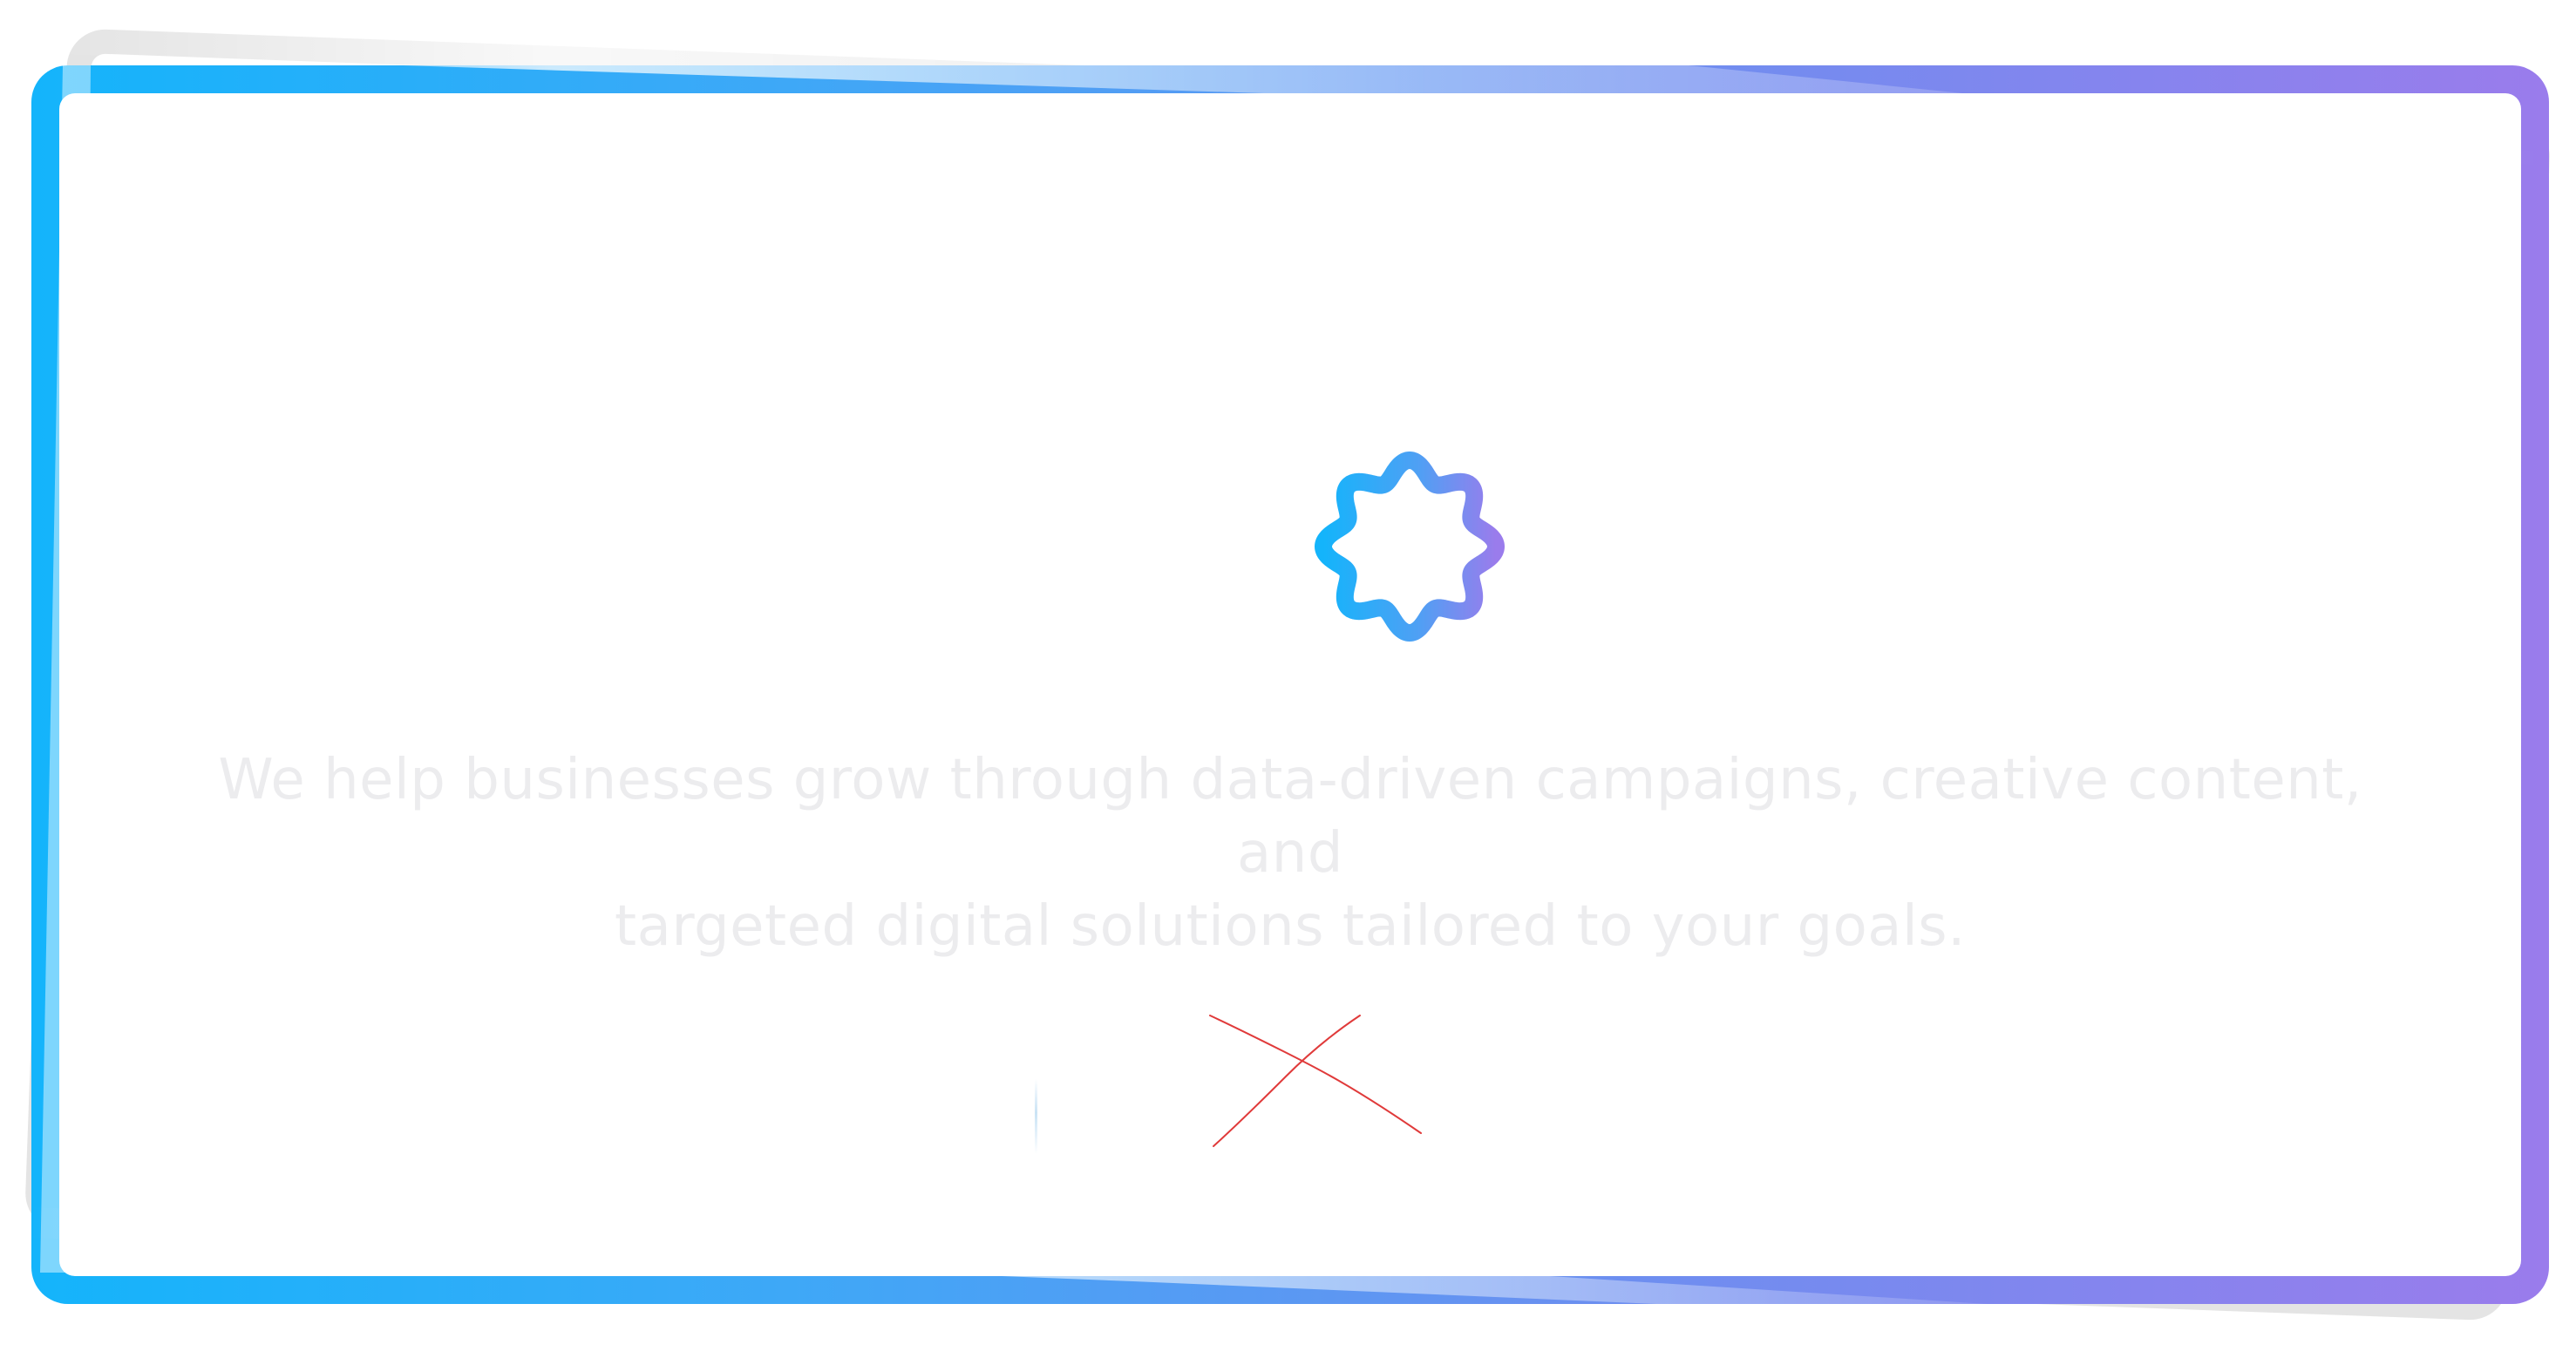  Describe the element at coordinates (1036, 1116) in the screenshot. I see `faint-cursor-line` at that location.